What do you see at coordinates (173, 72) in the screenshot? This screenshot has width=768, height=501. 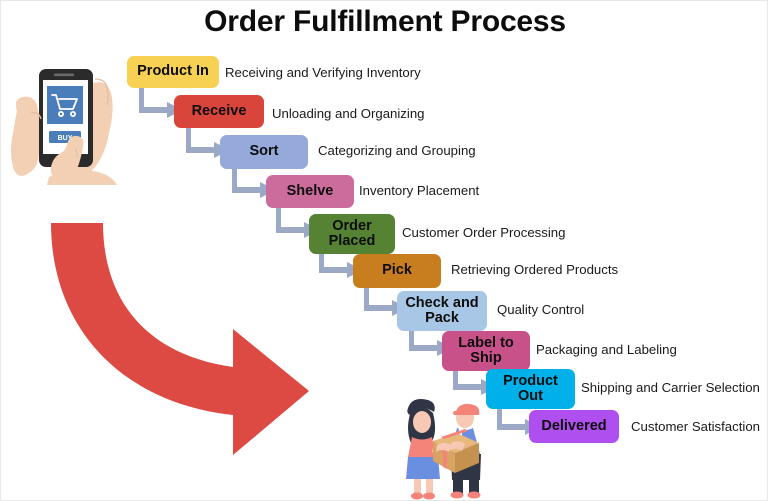 I see `step-box-product-in: Product In` at bounding box center [173, 72].